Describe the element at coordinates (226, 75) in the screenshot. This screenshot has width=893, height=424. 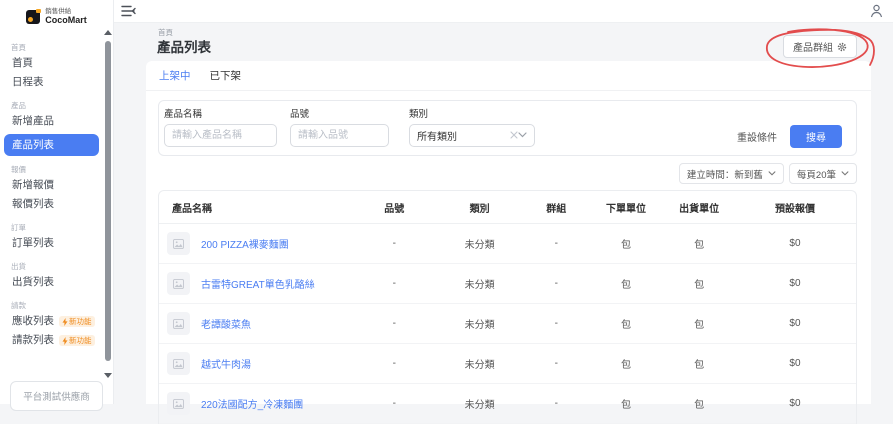
I see `tab-off-shelf: 已下架` at that location.